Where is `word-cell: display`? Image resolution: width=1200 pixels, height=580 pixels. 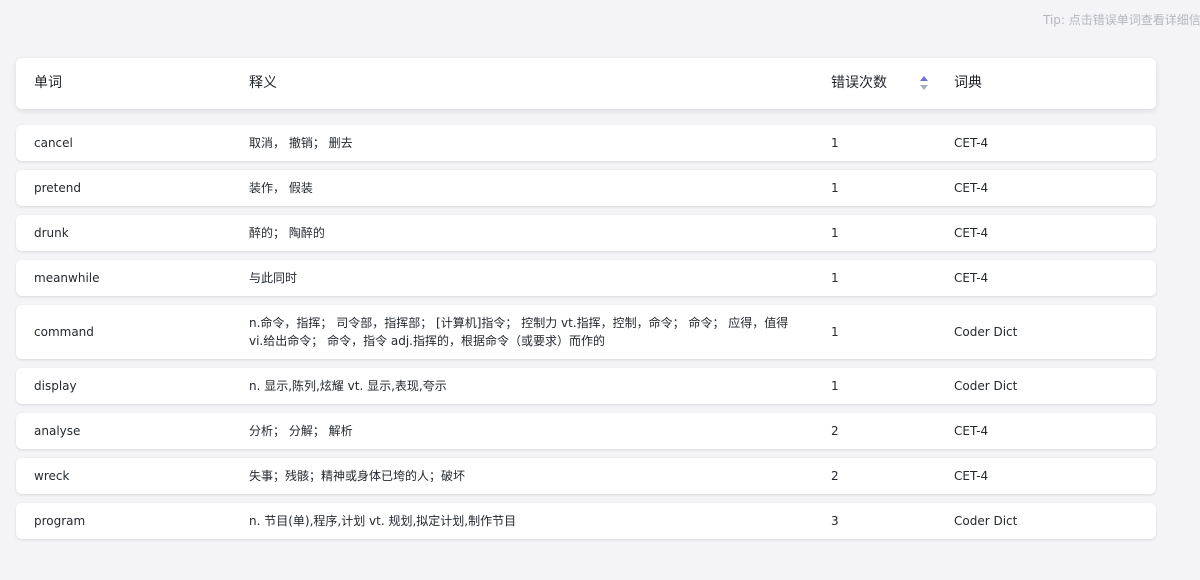 word-cell: display is located at coordinates (139, 386).